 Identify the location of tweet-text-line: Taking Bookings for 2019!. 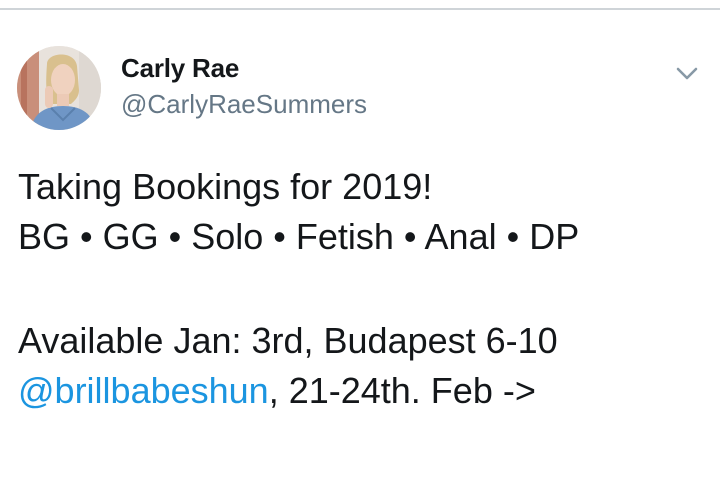
(225, 186).